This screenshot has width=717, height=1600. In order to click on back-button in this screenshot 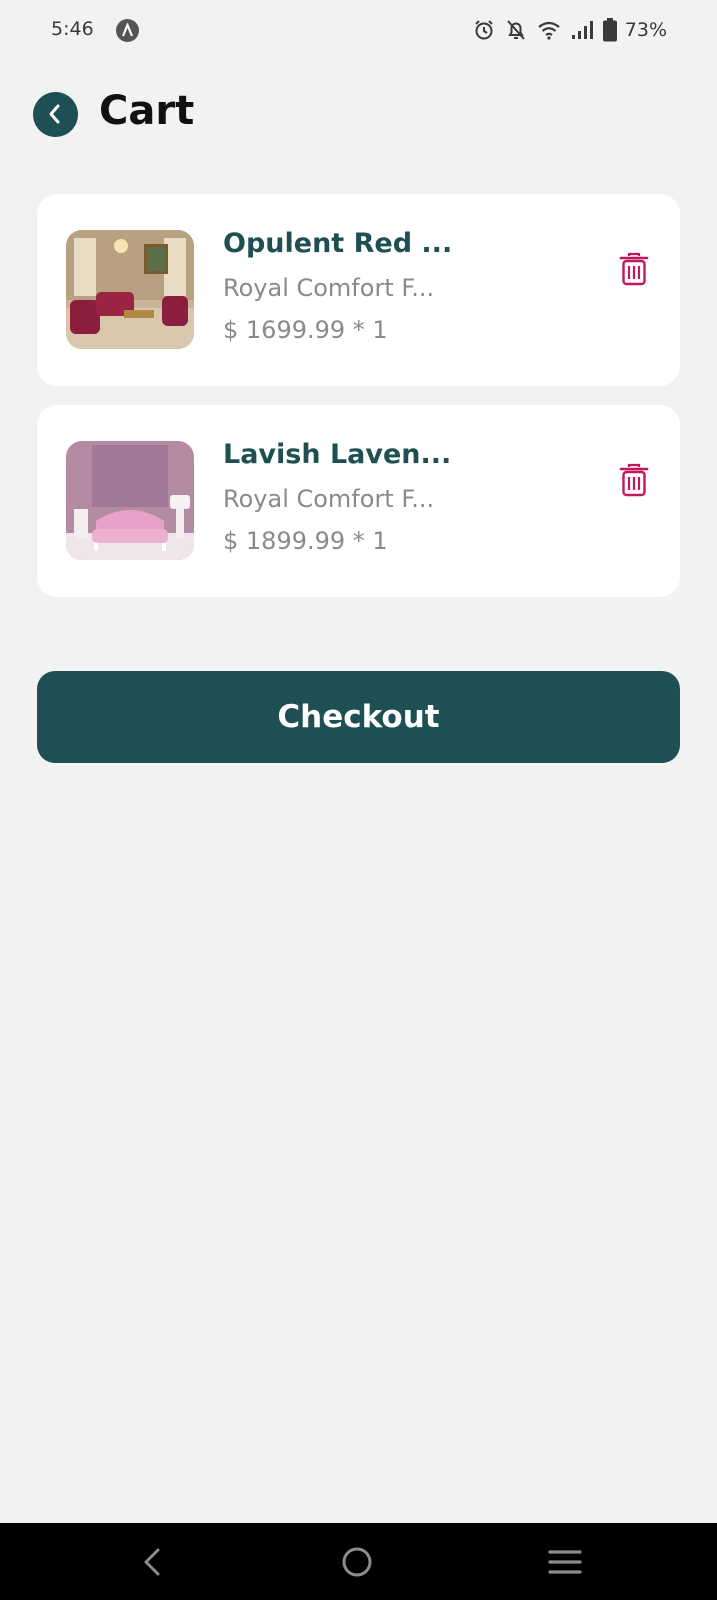, I will do `click(55, 114)`.